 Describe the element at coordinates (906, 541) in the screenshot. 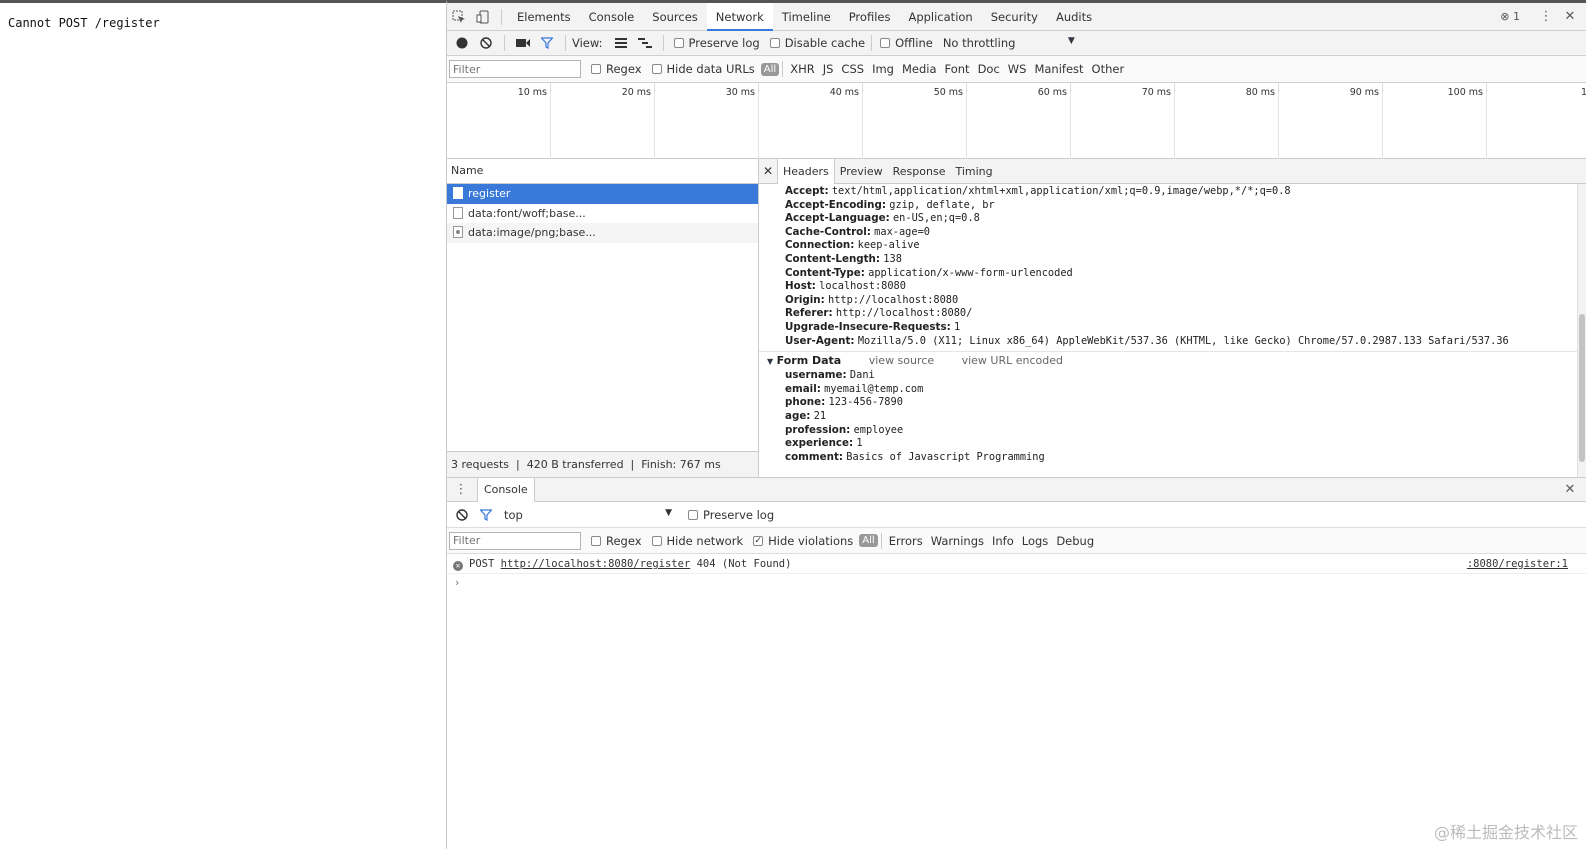

I see `level-errors: Errors` at that location.